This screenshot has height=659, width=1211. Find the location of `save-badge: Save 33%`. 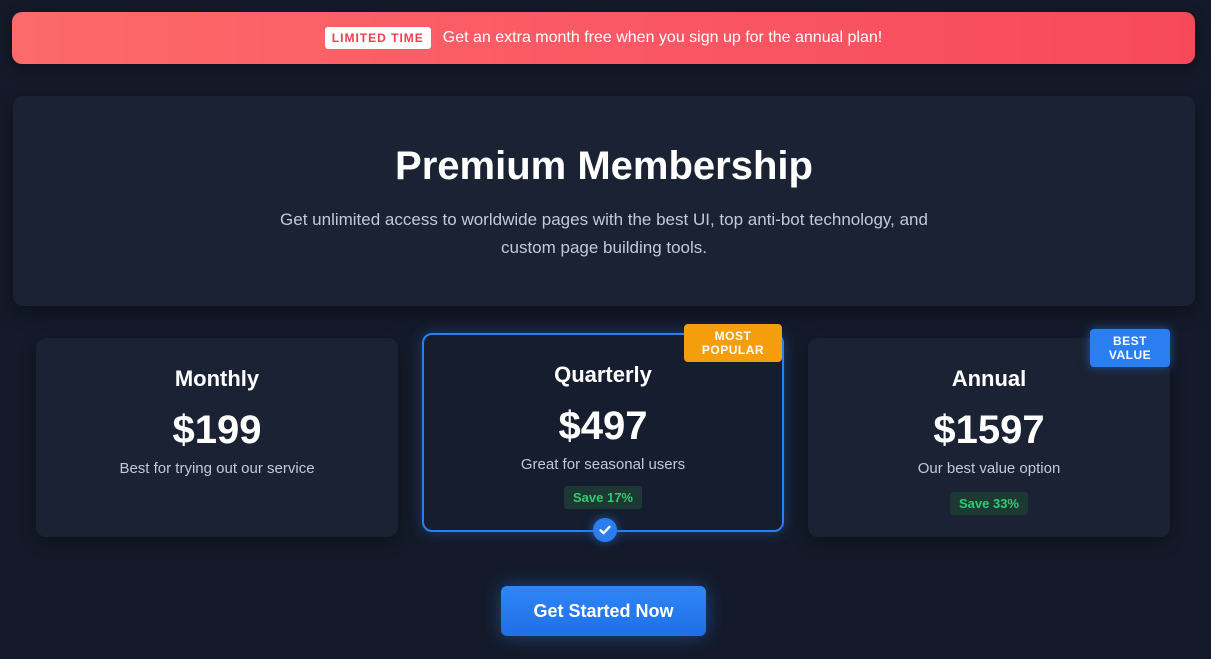

save-badge: Save 33% is located at coordinates (989, 503).